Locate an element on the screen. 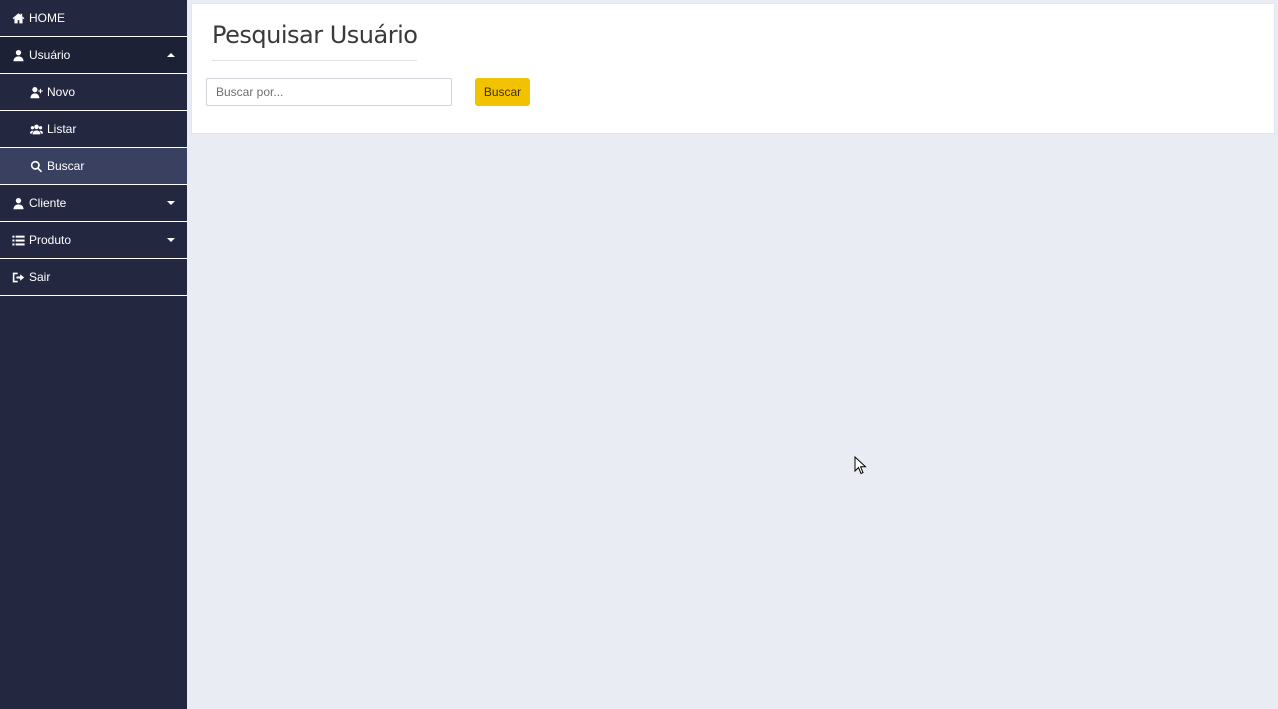 This screenshot has width=1278, height=709. sign-out-icon is located at coordinates (18, 277).